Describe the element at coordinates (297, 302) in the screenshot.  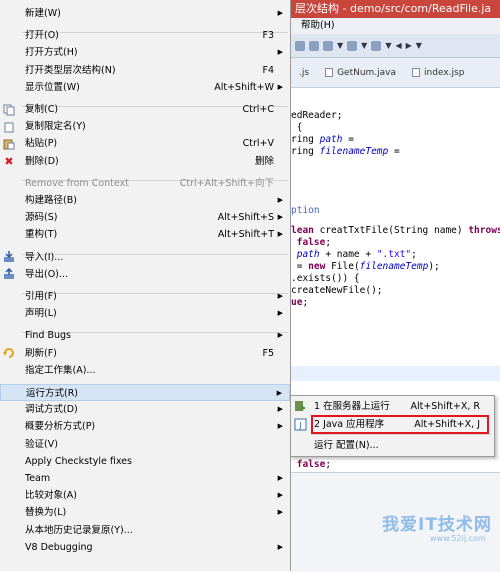
I see `code-token: ue` at that location.